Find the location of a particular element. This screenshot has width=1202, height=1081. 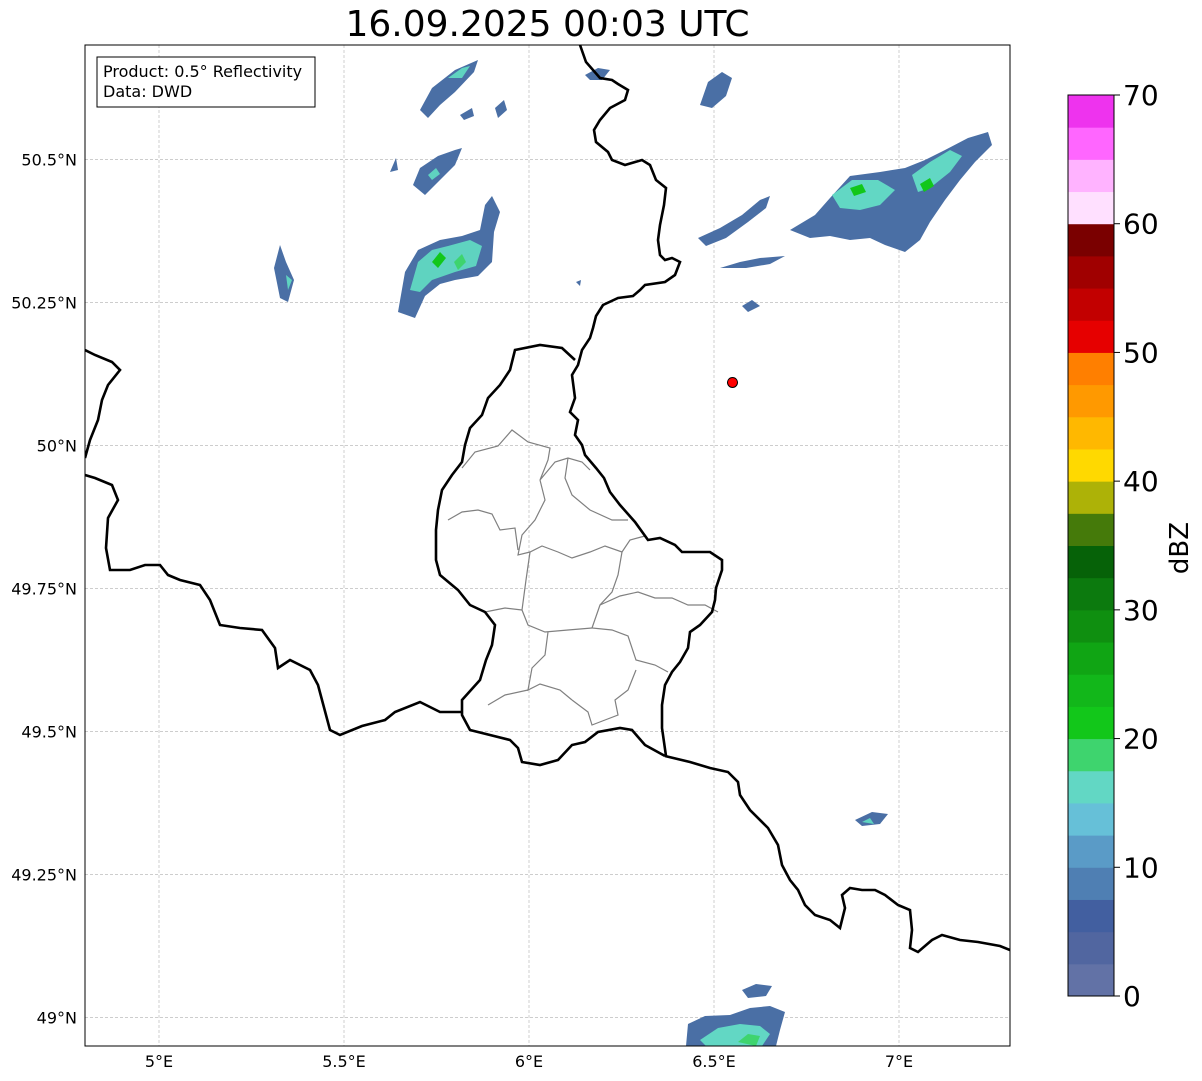

colorbar-tick-label: 60 is located at coordinates (1141, 224).